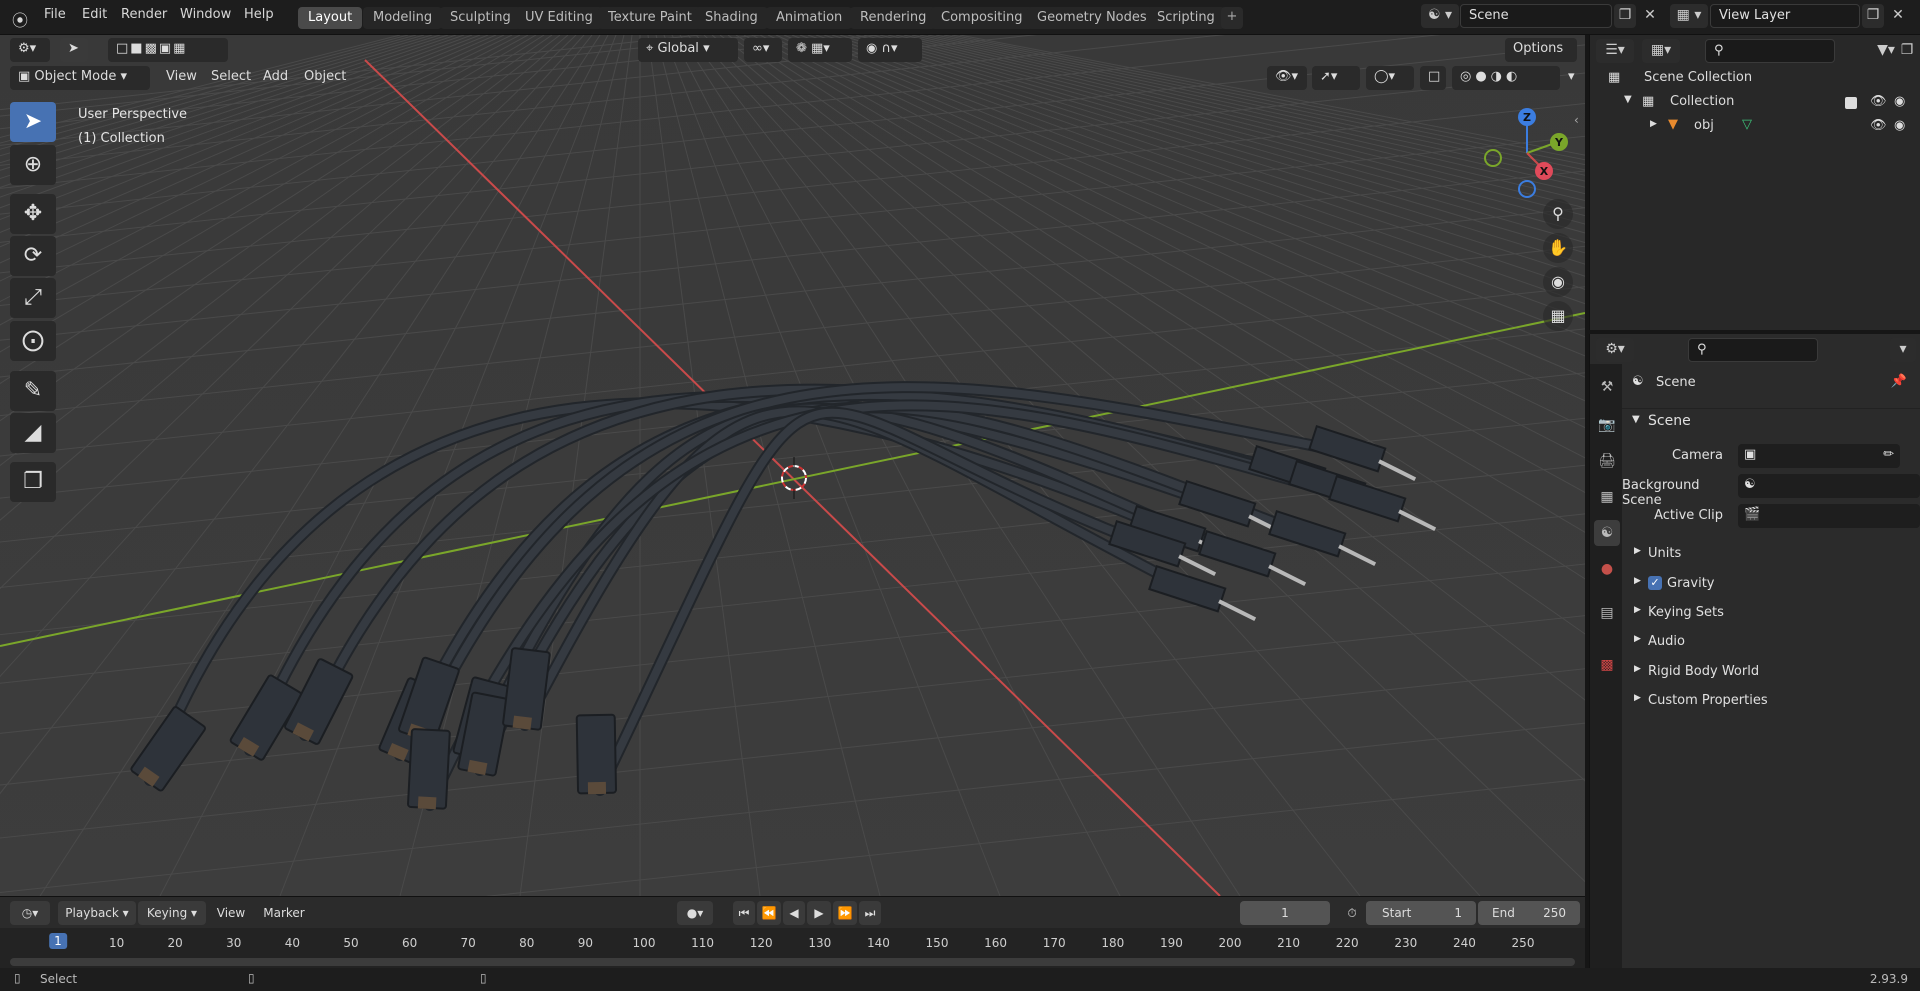  What do you see at coordinates (982, 18) in the screenshot?
I see `tab-compositing: Compositing` at bounding box center [982, 18].